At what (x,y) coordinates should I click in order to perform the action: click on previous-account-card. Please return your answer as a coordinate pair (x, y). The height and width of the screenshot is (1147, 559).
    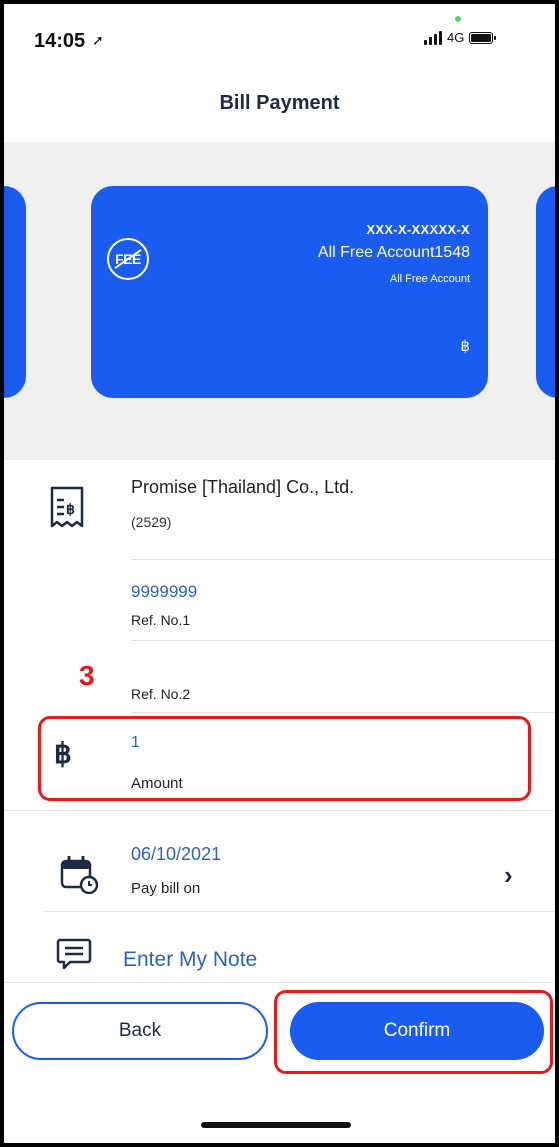
    Looking at the image, I should click on (15, 292).